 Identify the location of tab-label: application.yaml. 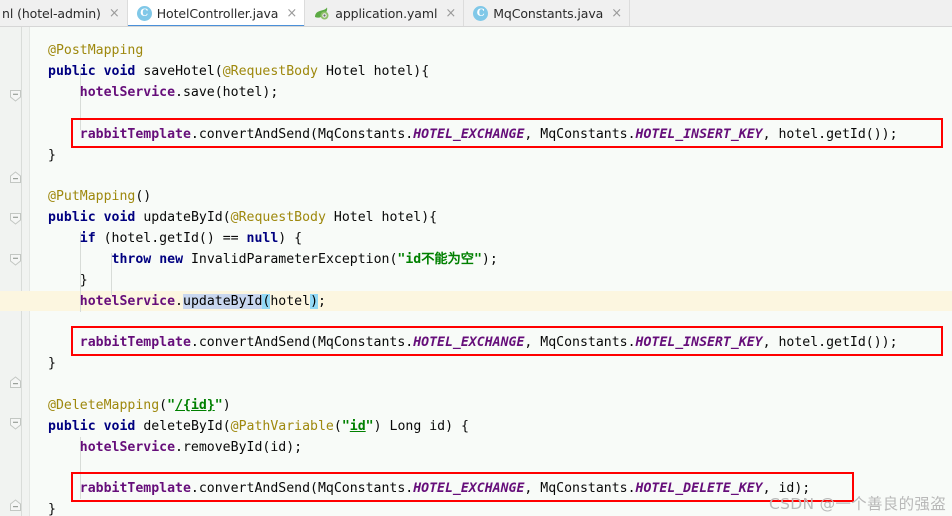
(386, 13).